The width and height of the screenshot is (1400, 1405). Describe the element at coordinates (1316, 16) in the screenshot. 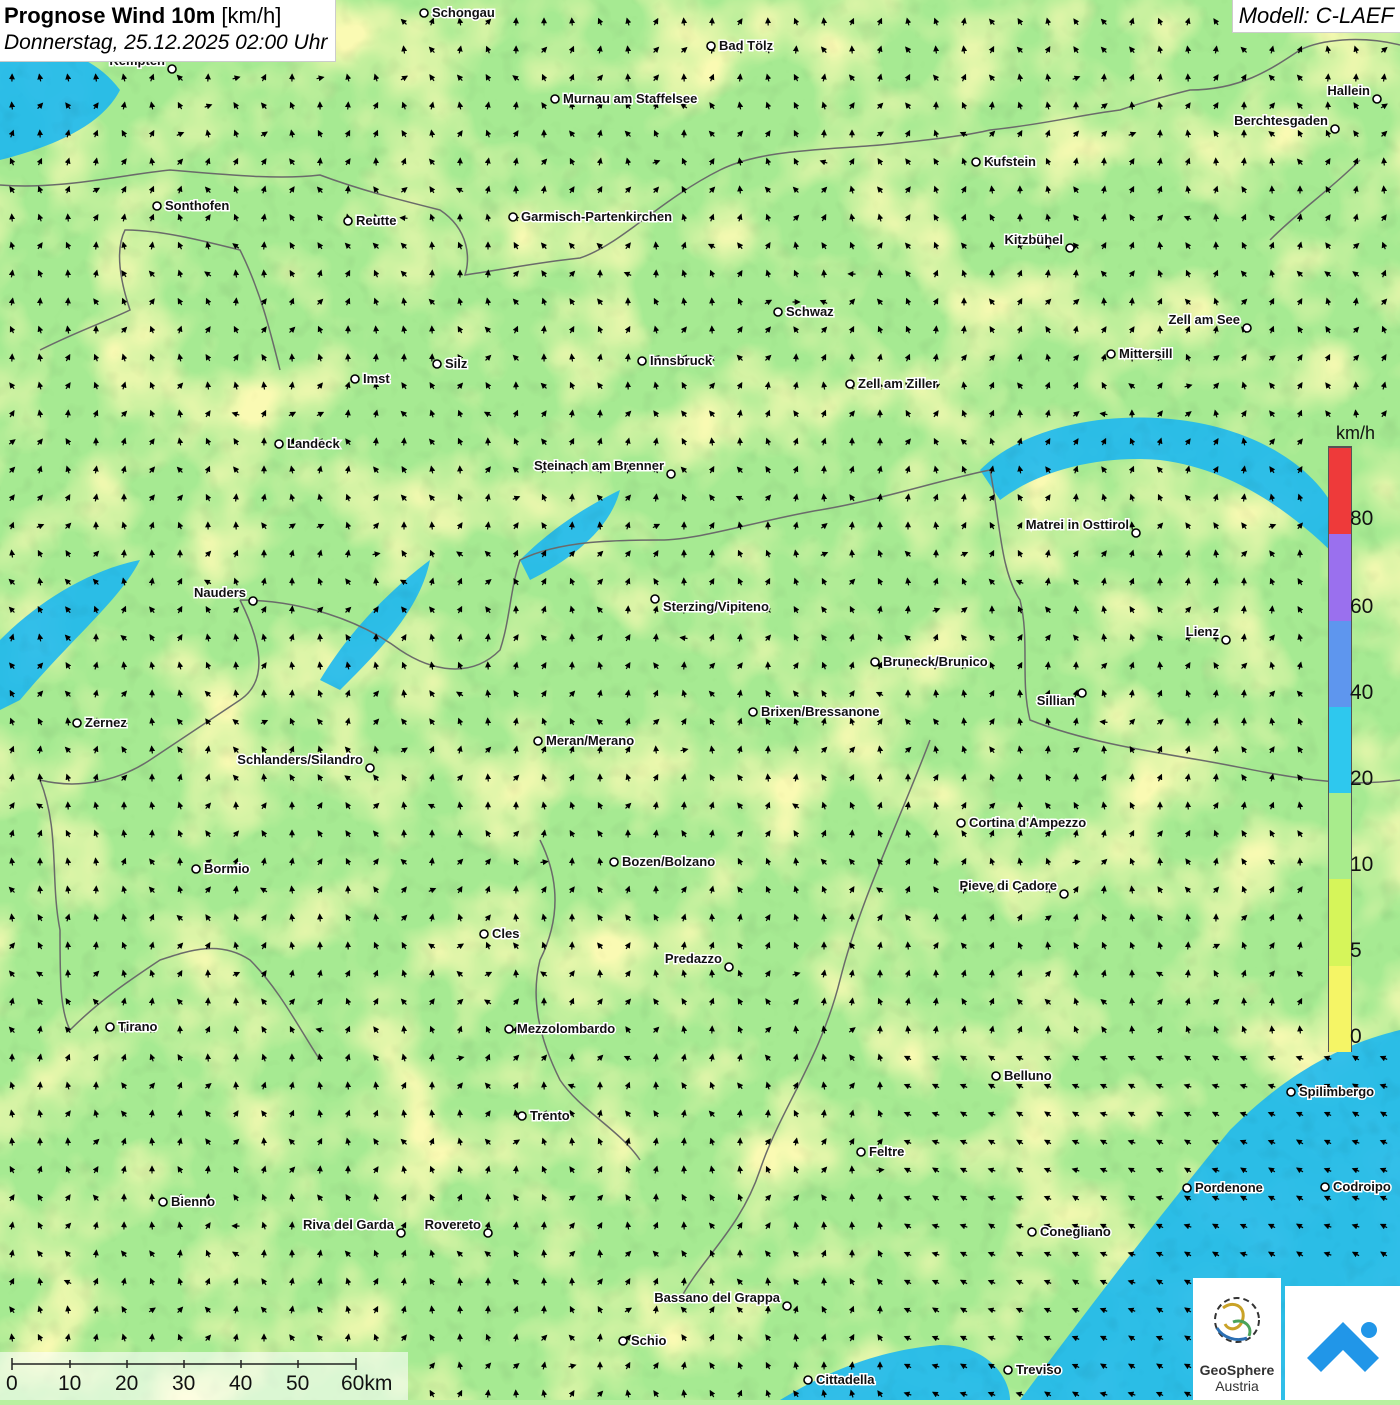

I see `model-label: Modell: C-LAEF` at that location.